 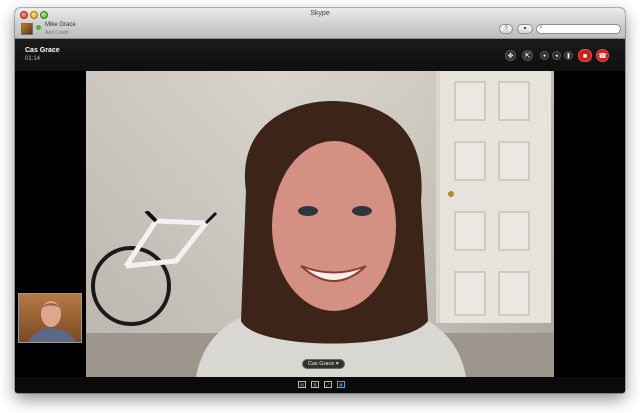 What do you see at coordinates (578, 29) in the screenshot?
I see `search-input: ⌕` at bounding box center [578, 29].